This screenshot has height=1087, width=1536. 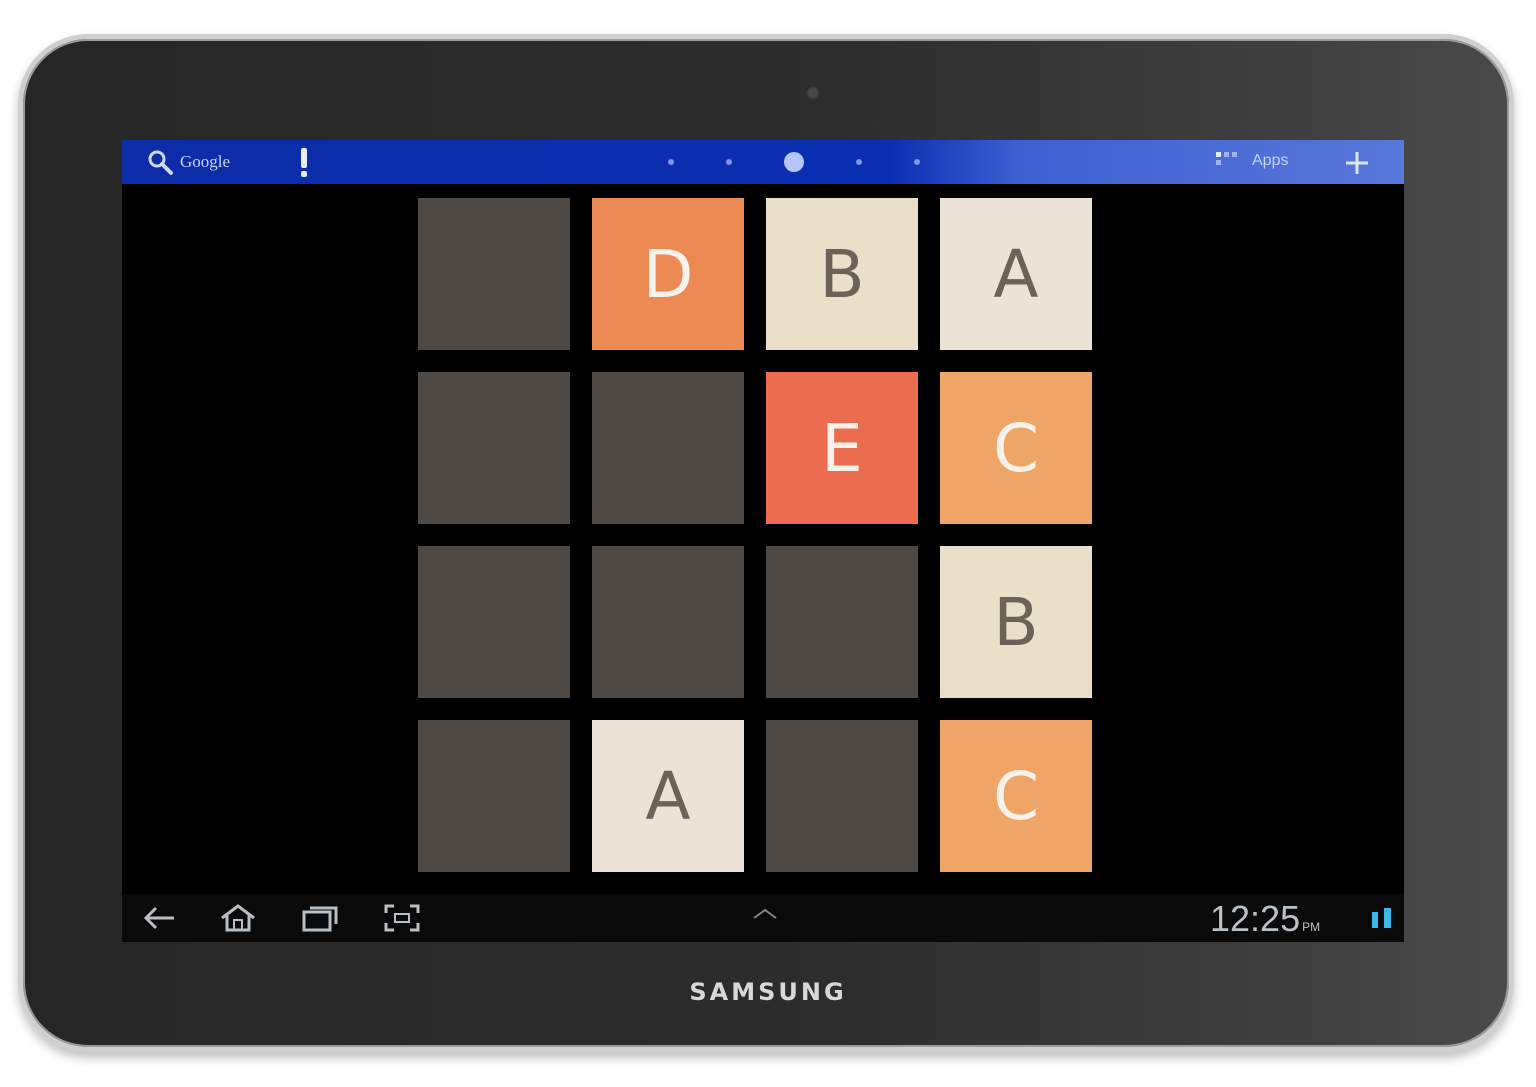 I want to click on clock-time: 12:25, so click(x=1255, y=918).